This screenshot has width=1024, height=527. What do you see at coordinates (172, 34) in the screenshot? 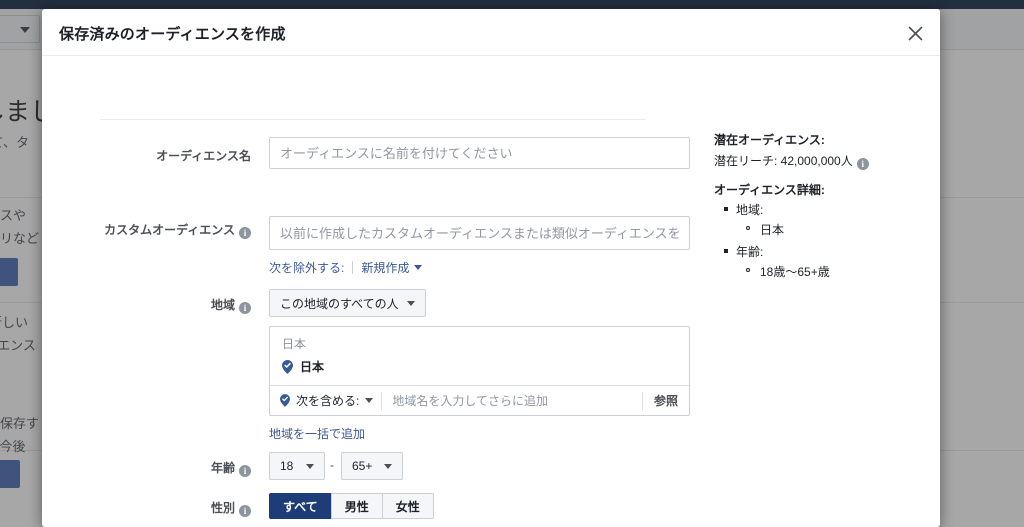
I see `dialog-title: 保存済みのオーディエンスを作成` at bounding box center [172, 34].